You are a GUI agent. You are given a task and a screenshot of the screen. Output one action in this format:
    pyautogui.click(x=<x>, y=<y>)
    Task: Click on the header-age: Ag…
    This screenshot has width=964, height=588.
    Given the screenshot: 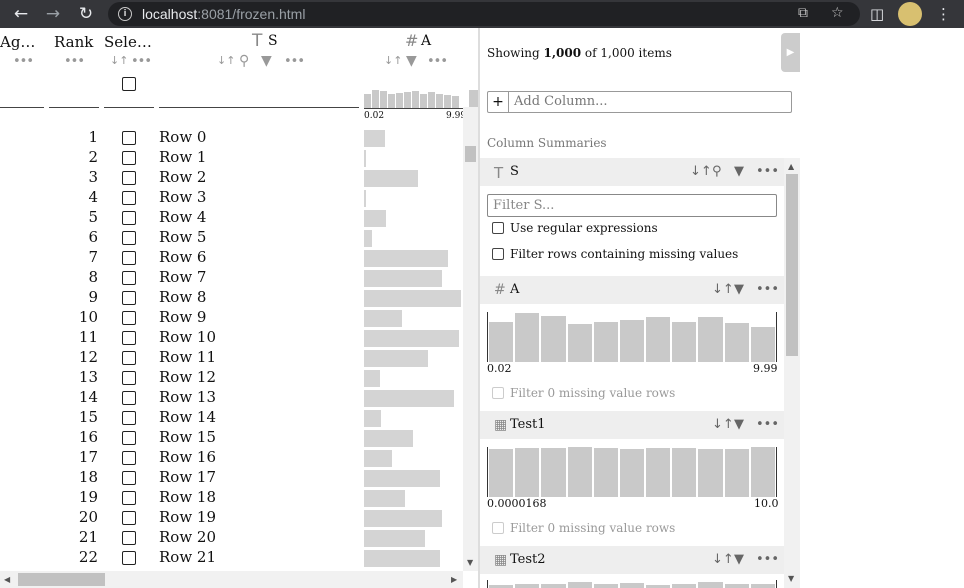 What is the action you would take?
    pyautogui.click(x=17, y=42)
    